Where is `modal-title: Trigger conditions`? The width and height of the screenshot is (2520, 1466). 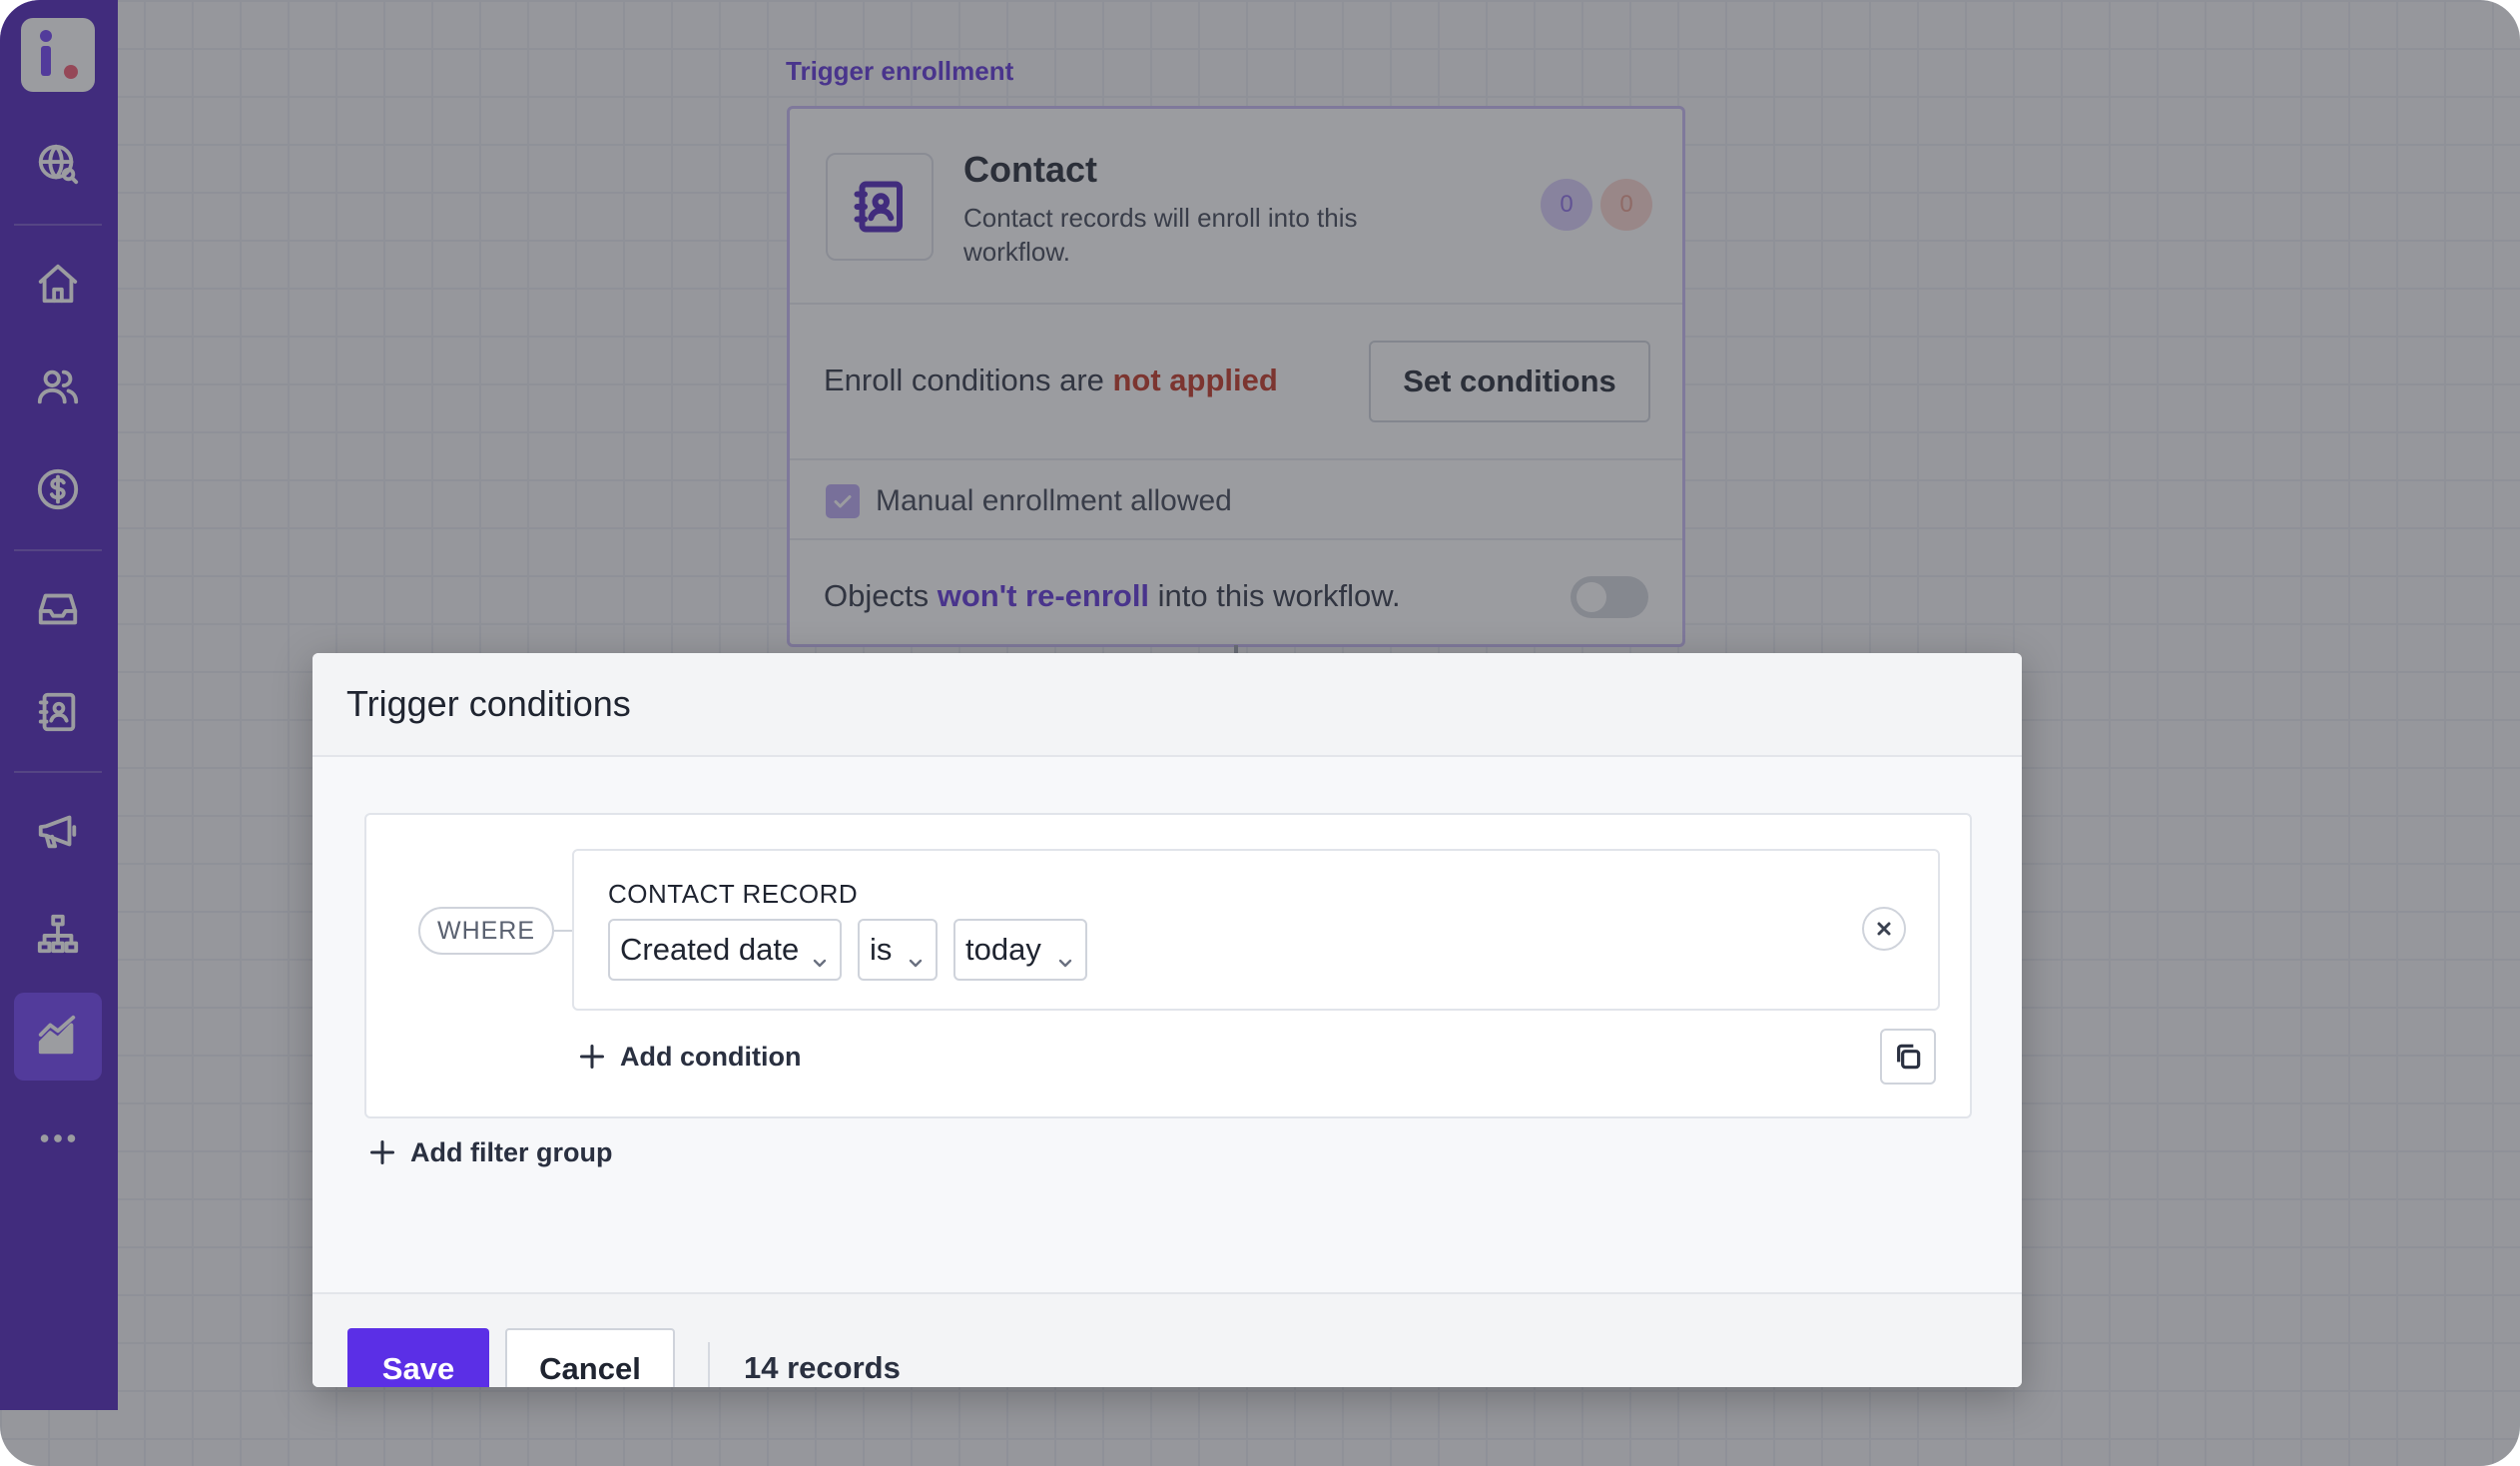
modal-title: Trigger conditions is located at coordinates (488, 704).